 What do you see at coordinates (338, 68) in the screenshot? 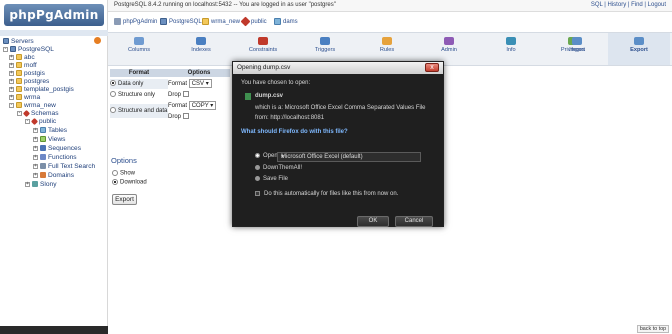
I see `dialog-titlebar: Opening dump.csv x` at bounding box center [338, 68].